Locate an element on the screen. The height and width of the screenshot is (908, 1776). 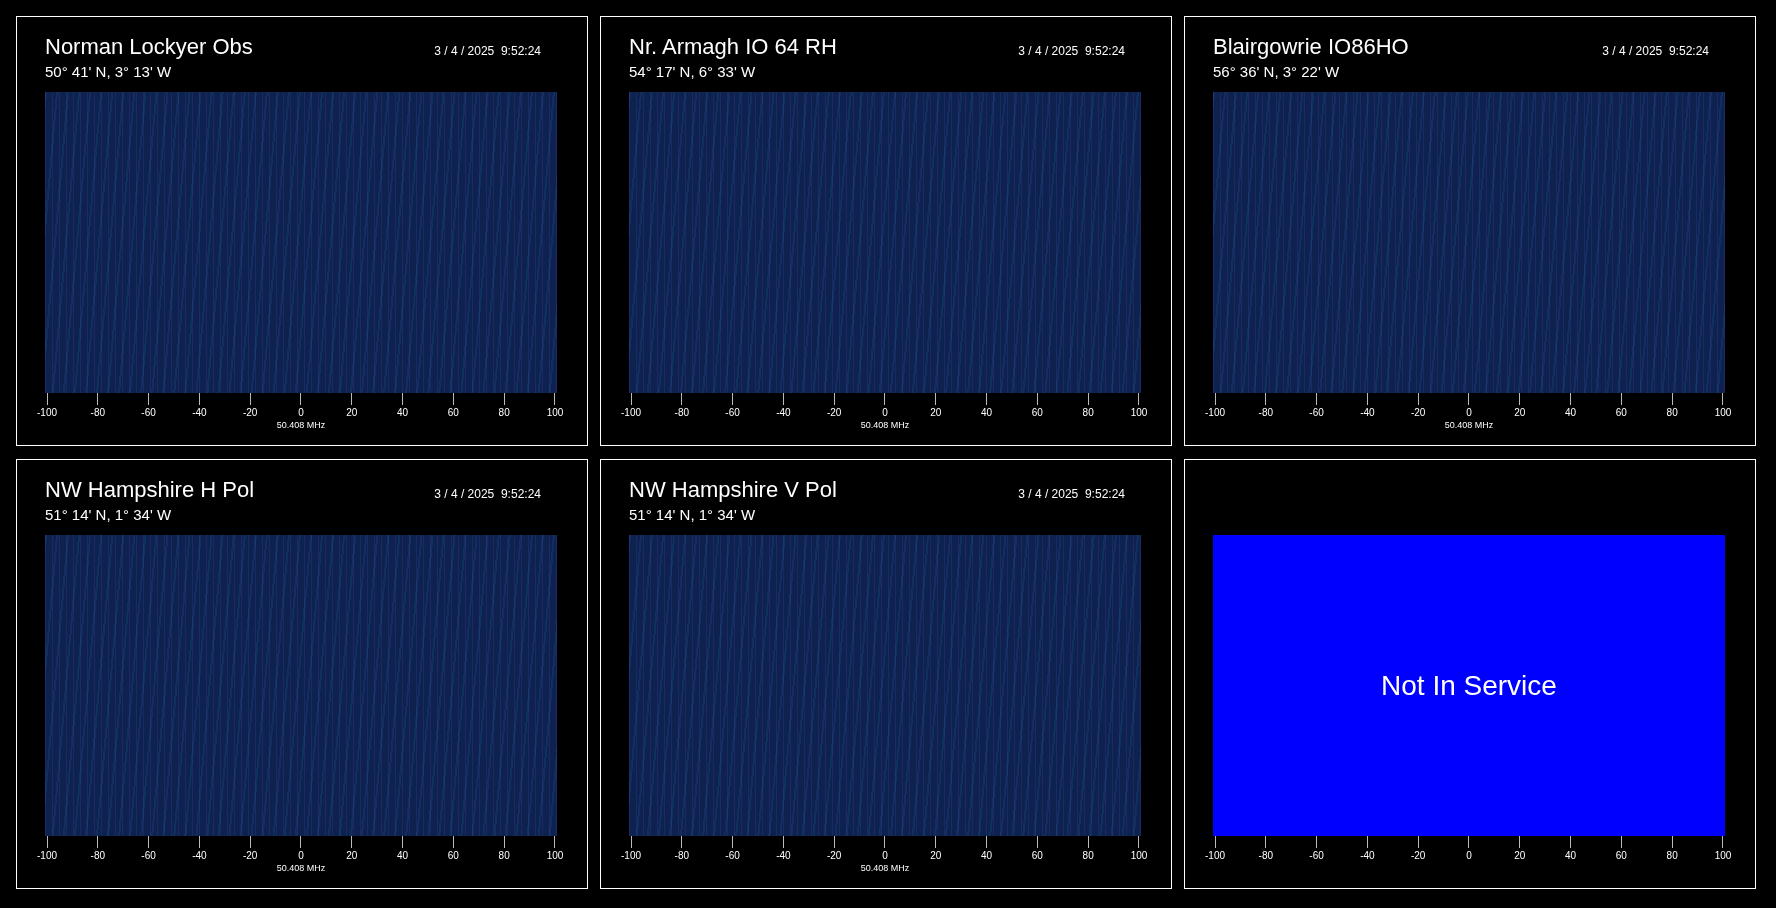
station-title: NW Hampshire H Pol is located at coordinates (150, 490).